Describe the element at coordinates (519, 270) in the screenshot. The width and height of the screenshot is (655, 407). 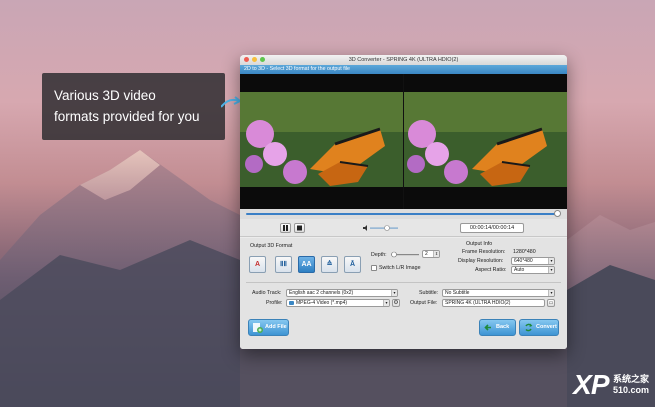
I see `aspect-ratio-value: Auto` at that location.